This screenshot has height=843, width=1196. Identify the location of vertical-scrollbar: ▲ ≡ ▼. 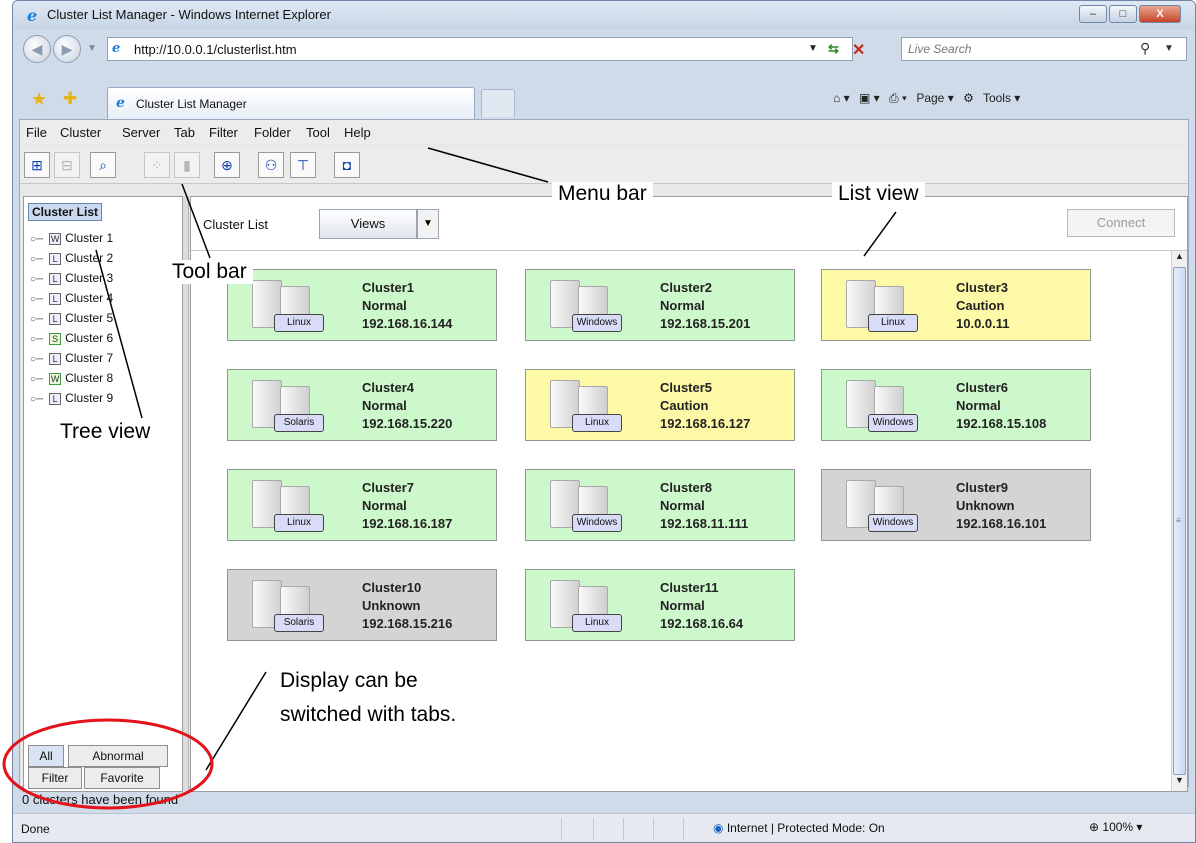
(1179, 521).